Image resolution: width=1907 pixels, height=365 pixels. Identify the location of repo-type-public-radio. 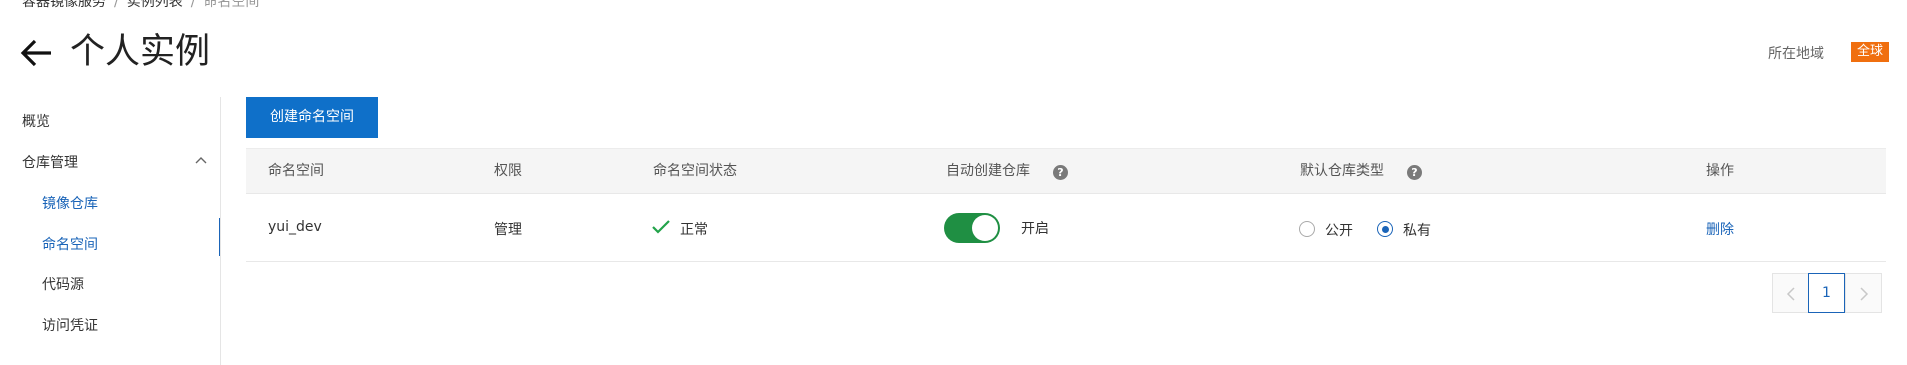
(1307, 229).